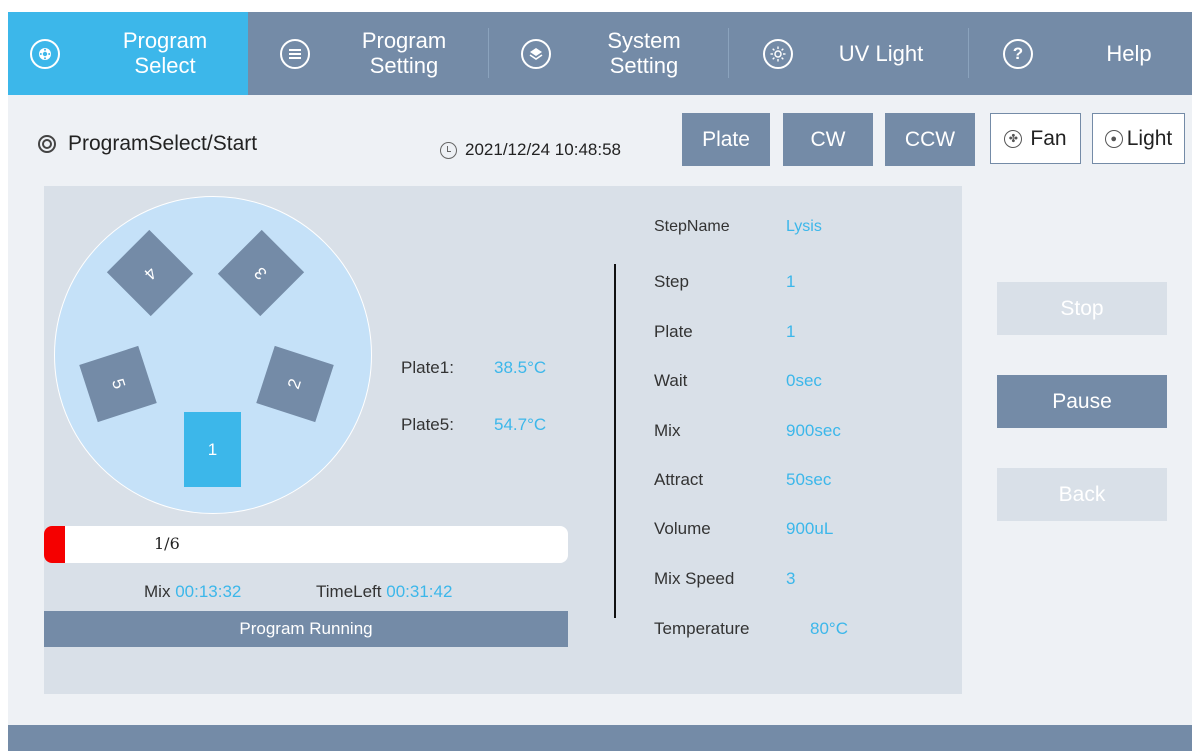 Image resolution: width=1192 pixels, height=751 pixels. I want to click on tab-program-setting: Program Setting, so click(368, 53).